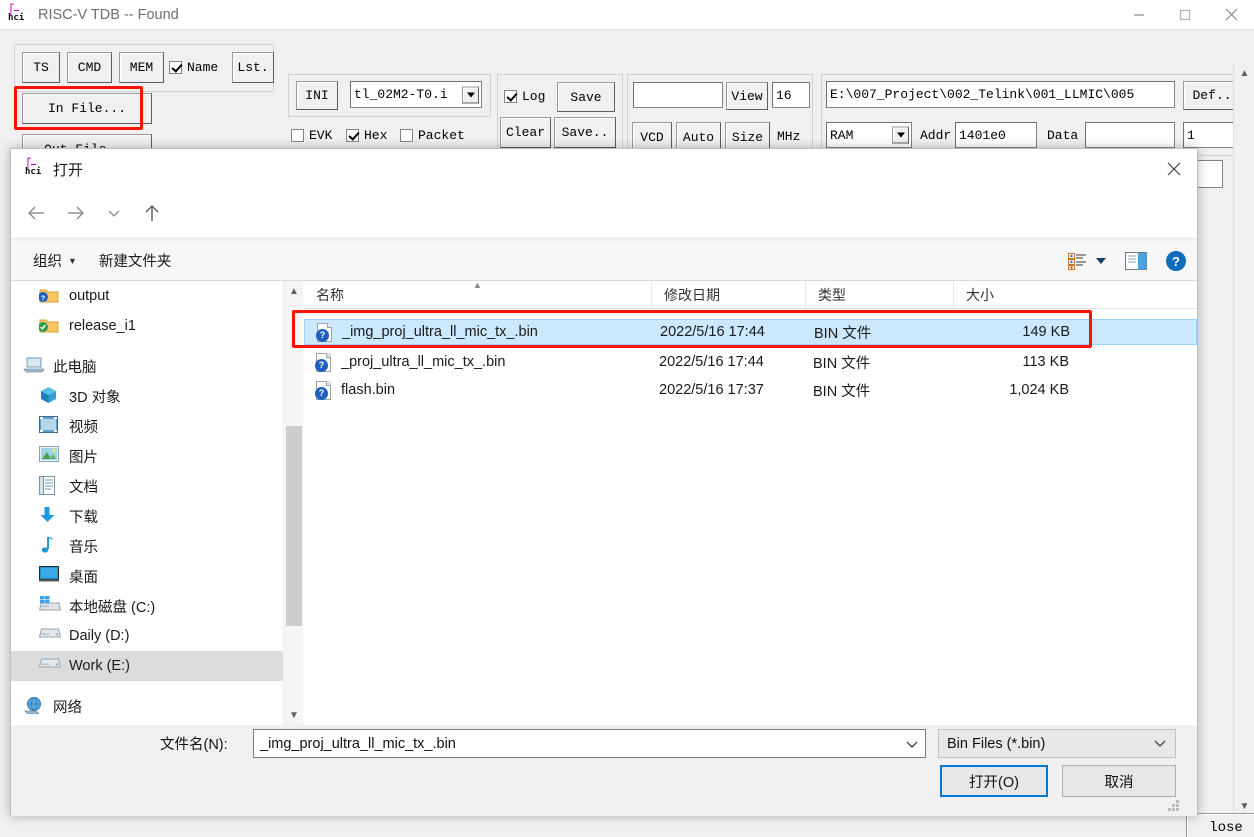  What do you see at coordinates (1014, 295) in the screenshot?
I see `column-header-size: 大小` at bounding box center [1014, 295].